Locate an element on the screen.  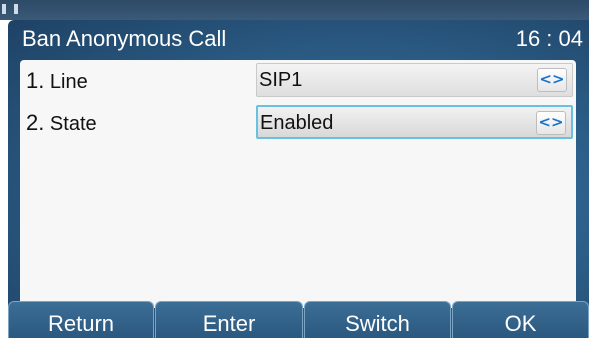
state-value: Enabled is located at coordinates (297, 123).